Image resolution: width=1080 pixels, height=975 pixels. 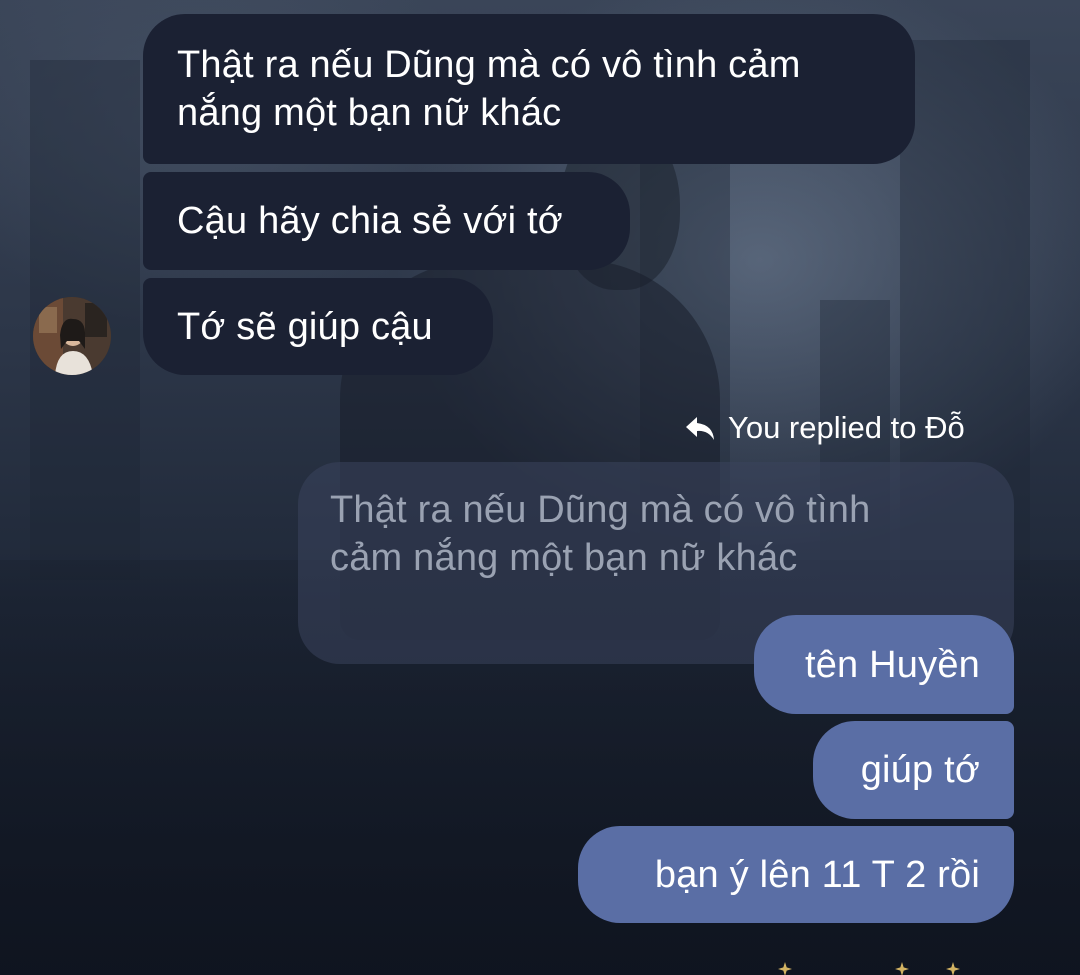 I want to click on message-bubble-incoming: Cậu hãy chia sẻ với tớ, so click(x=386, y=221).